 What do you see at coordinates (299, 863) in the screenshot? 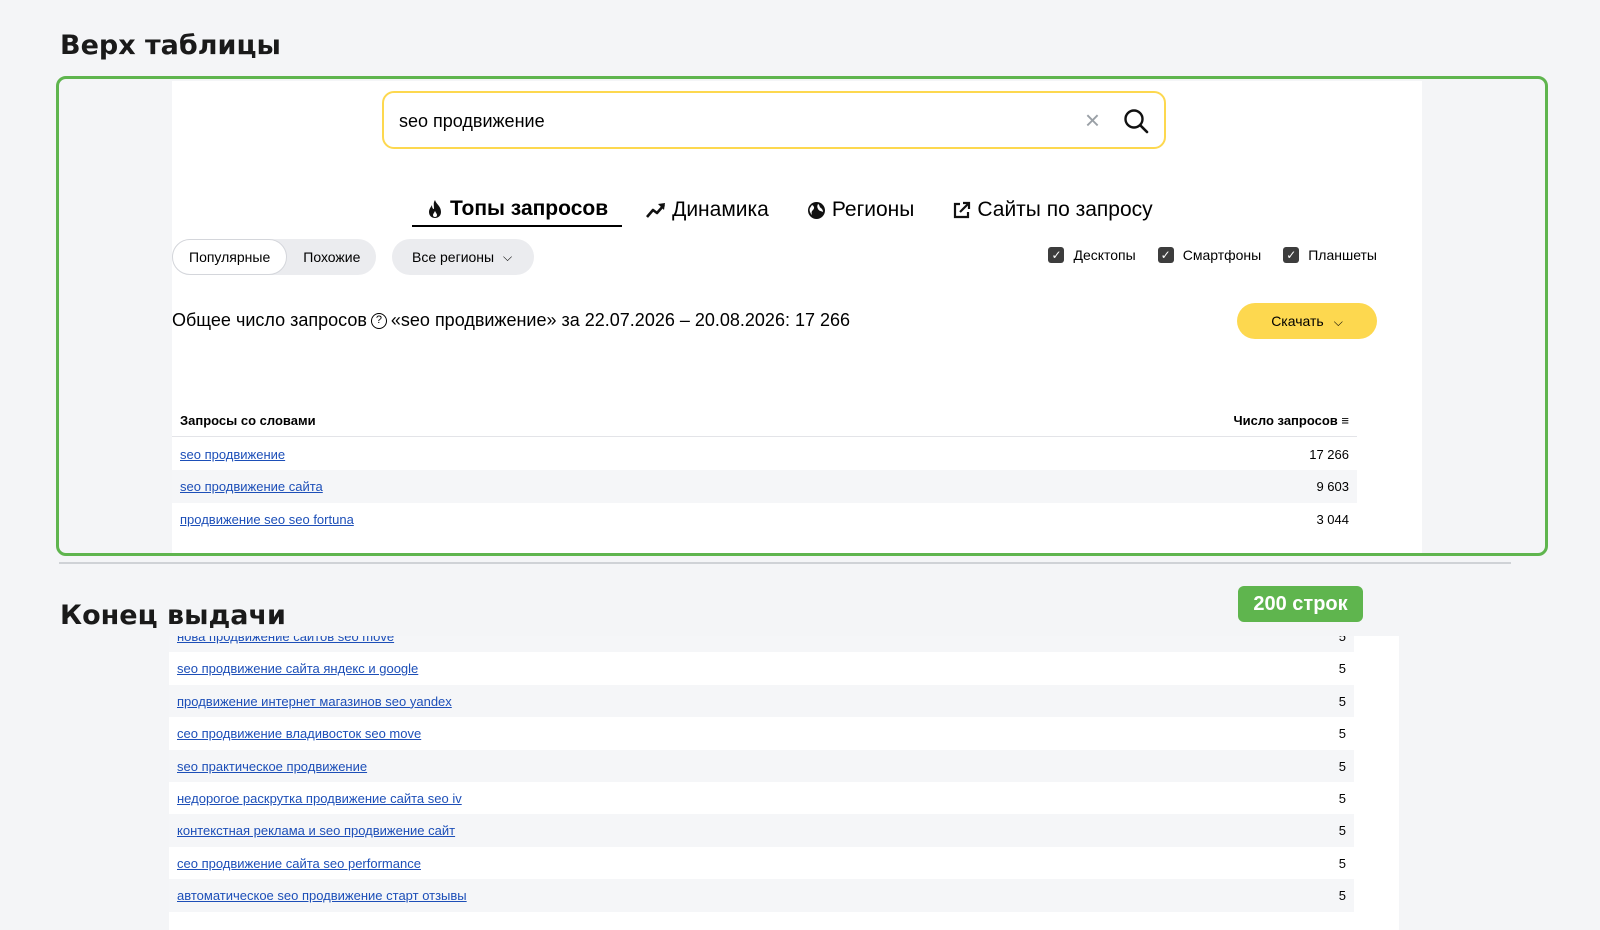
I see `query-link: сео продвижение сайта seo performance` at bounding box center [299, 863].